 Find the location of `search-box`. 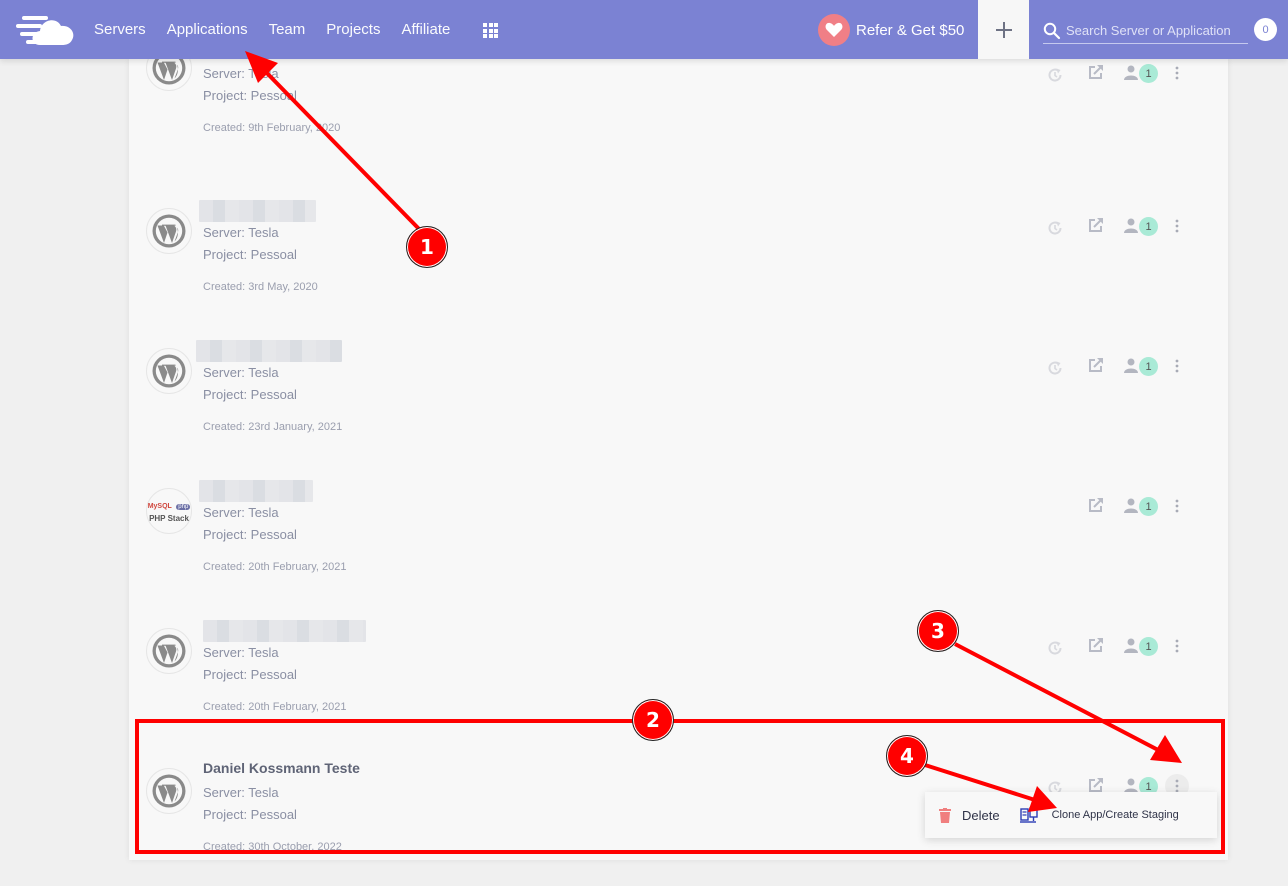

search-box is located at coordinates (1145, 30).